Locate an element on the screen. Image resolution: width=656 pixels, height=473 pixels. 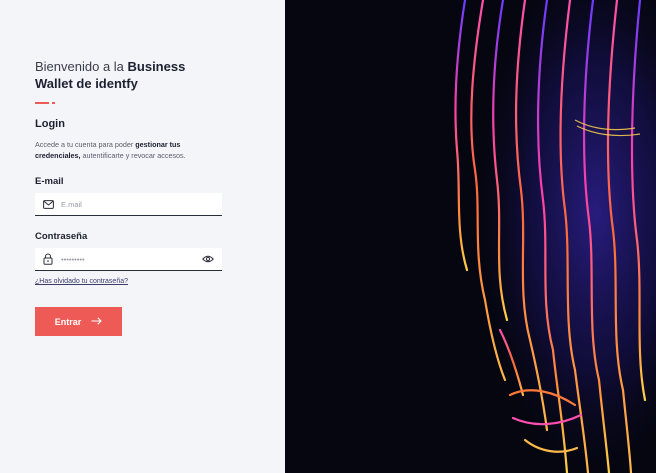
eye-icon is located at coordinates (208, 259).